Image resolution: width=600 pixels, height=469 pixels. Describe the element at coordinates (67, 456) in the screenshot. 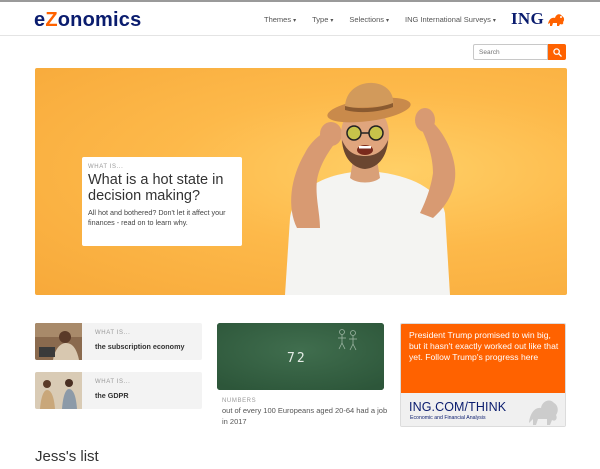

I see `section-title-jess-list: Jess's list` at that location.